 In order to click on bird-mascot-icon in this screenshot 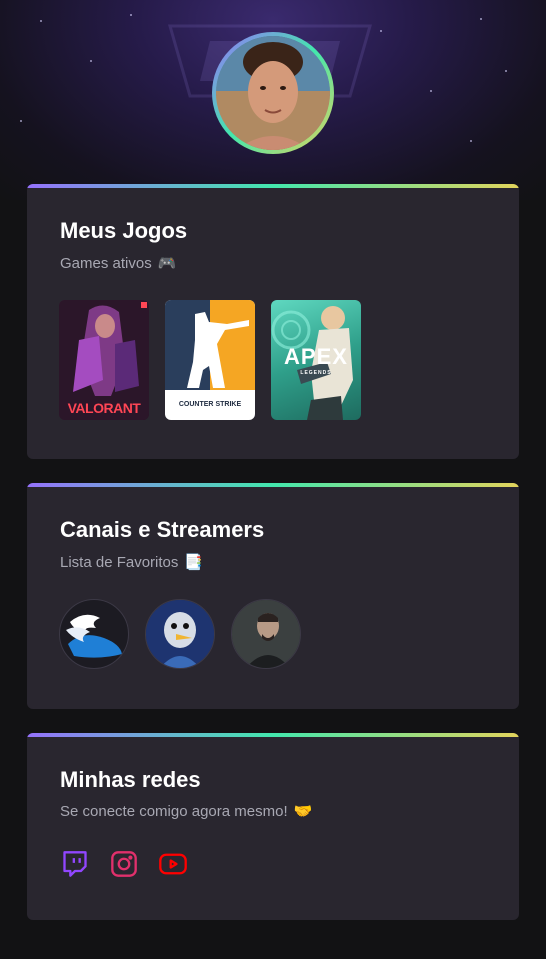, I will do `click(180, 634)`.